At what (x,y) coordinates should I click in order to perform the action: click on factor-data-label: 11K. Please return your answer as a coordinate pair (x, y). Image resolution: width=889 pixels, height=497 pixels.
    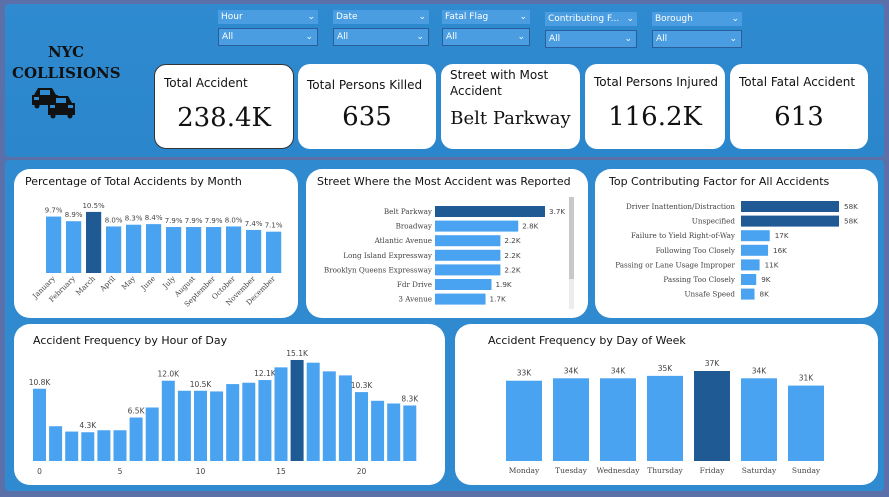
    Looking at the image, I should click on (772, 264).